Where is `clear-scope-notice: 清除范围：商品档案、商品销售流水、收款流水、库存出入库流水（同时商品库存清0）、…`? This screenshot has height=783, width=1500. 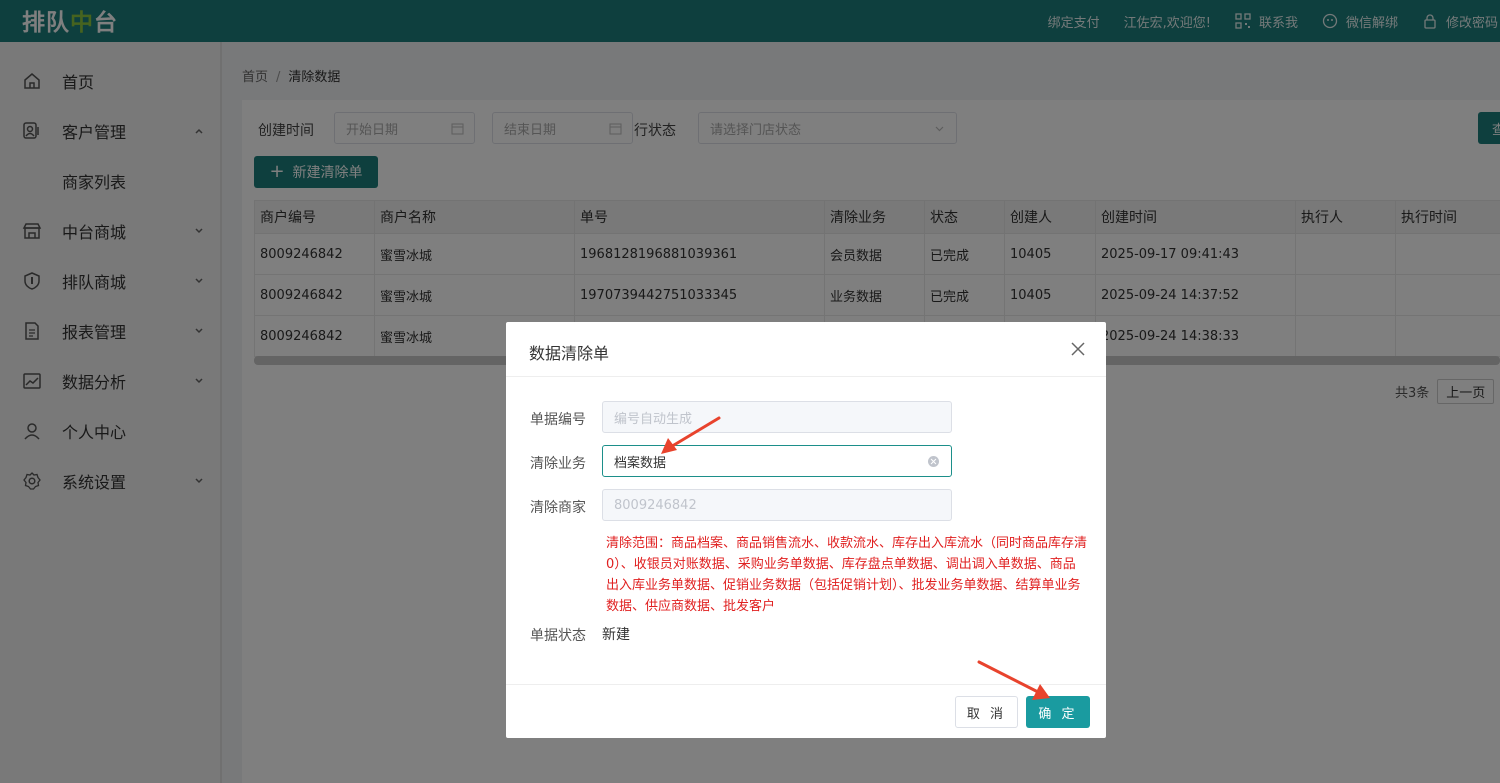 clear-scope-notice: 清除范围：商品档案、商品销售流水、收款流水、库存出入库流水（同时商品库存清0）、… is located at coordinates (847, 575).